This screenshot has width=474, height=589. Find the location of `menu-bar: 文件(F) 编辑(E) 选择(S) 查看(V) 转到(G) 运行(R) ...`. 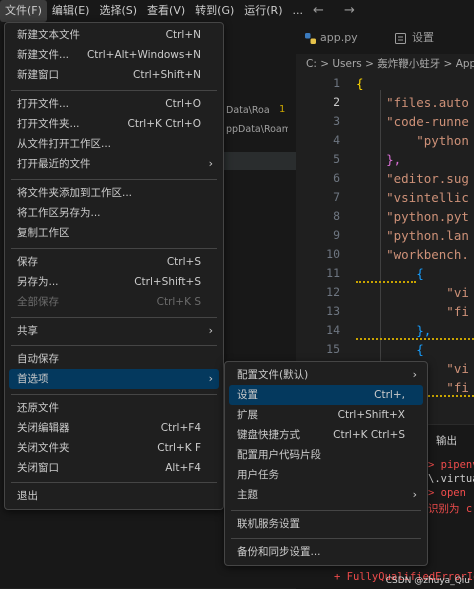

menu-bar: 文件(F) 编辑(E) 选择(S) 查看(V) 转到(G) 运行(R) ... is located at coordinates (237, 11).